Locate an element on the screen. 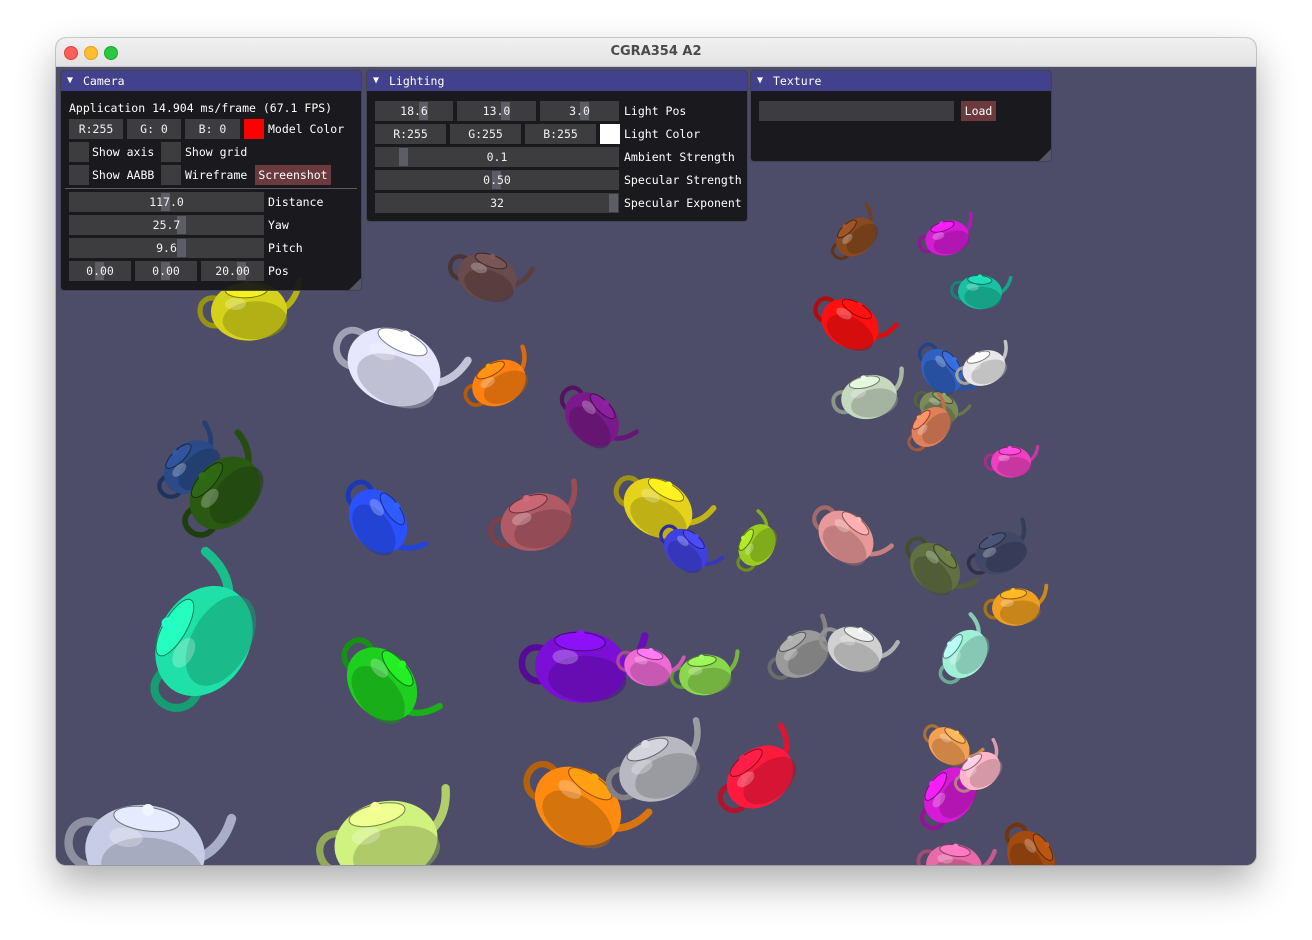 This screenshot has height=940, width=1312. title-bar: CGRA354 A2 is located at coordinates (656, 52).